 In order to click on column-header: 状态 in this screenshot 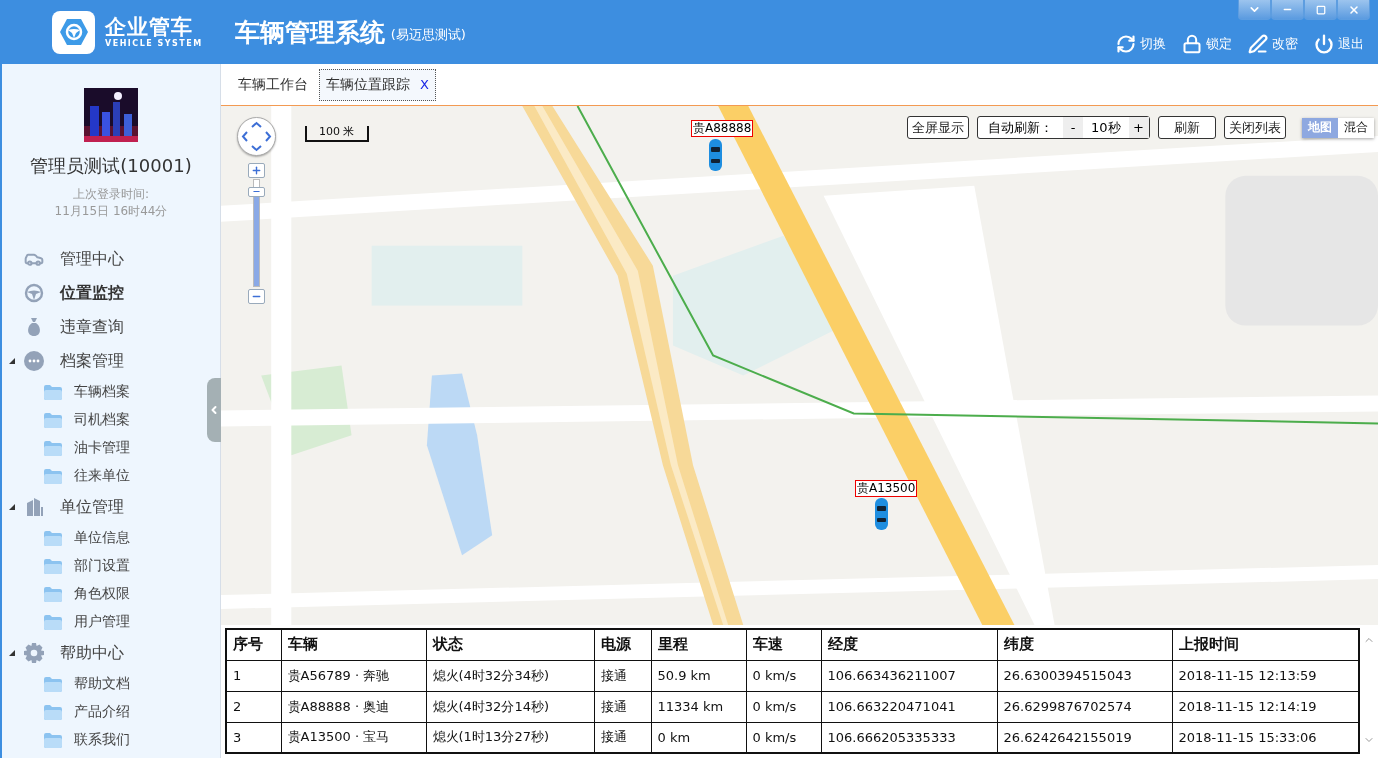, I will do `click(510, 644)`.